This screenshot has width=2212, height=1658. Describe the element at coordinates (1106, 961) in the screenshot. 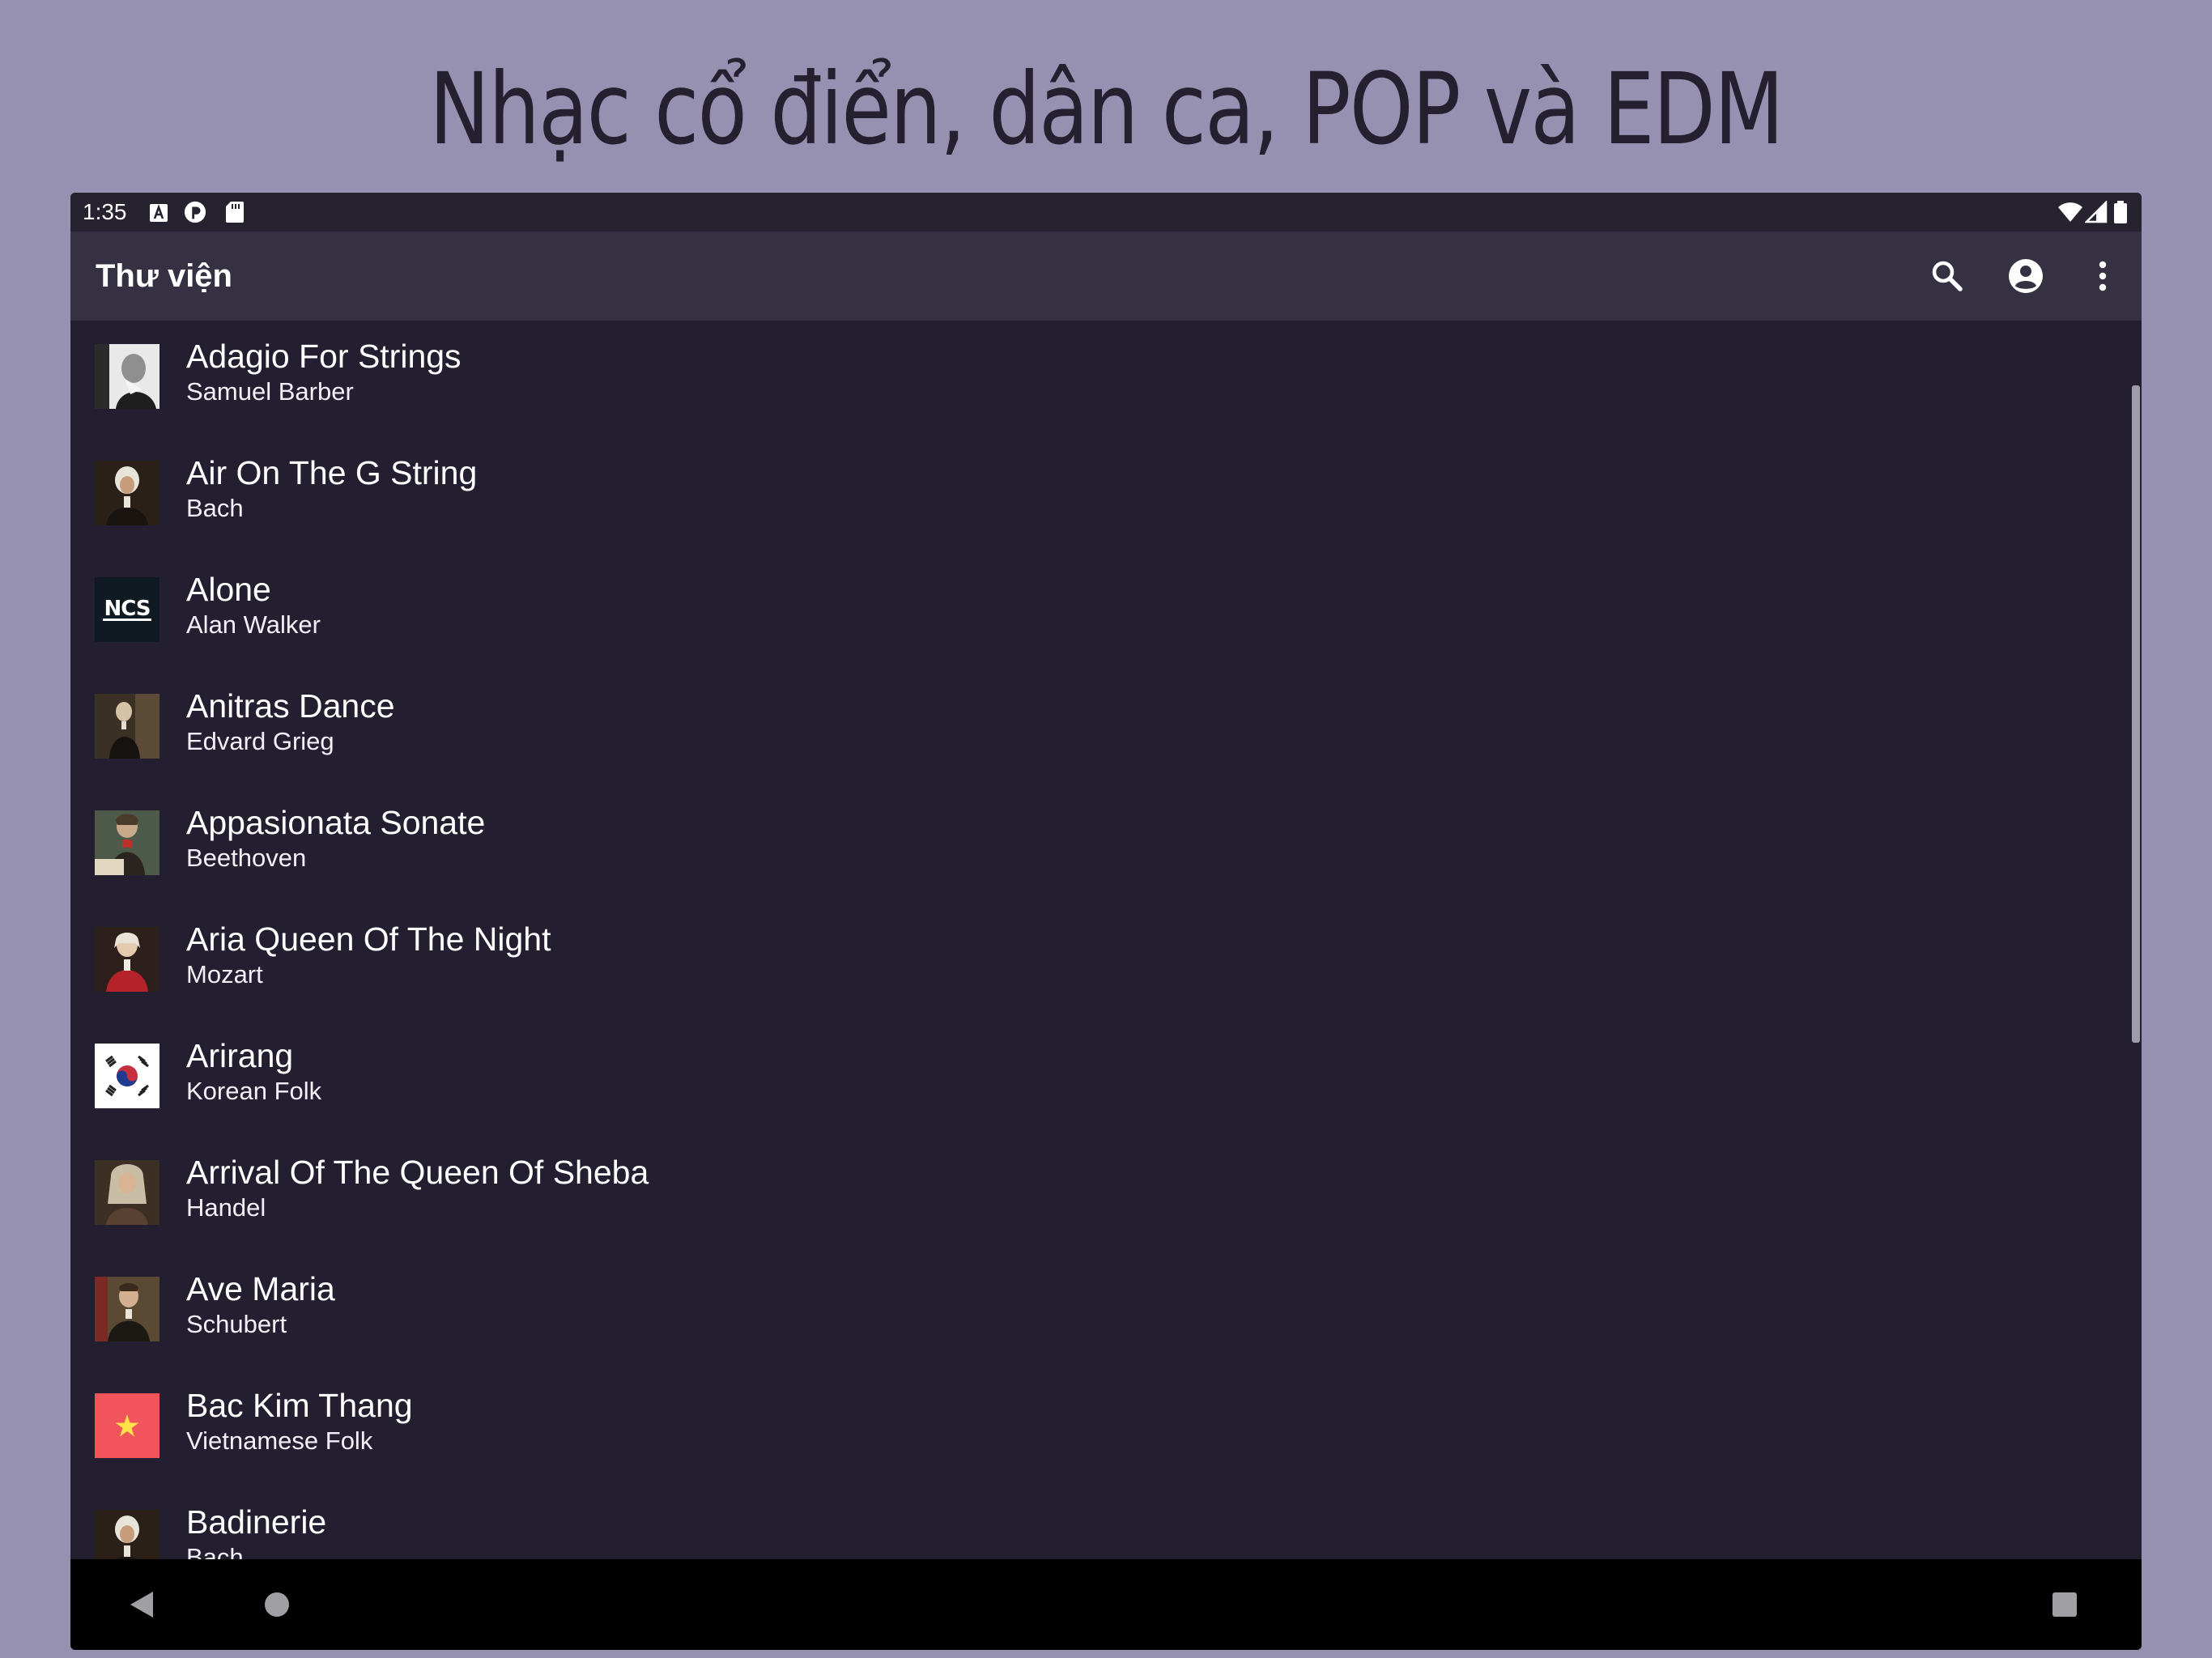

I see `song-list-item: Aria Queen Of The Night Mozart` at that location.